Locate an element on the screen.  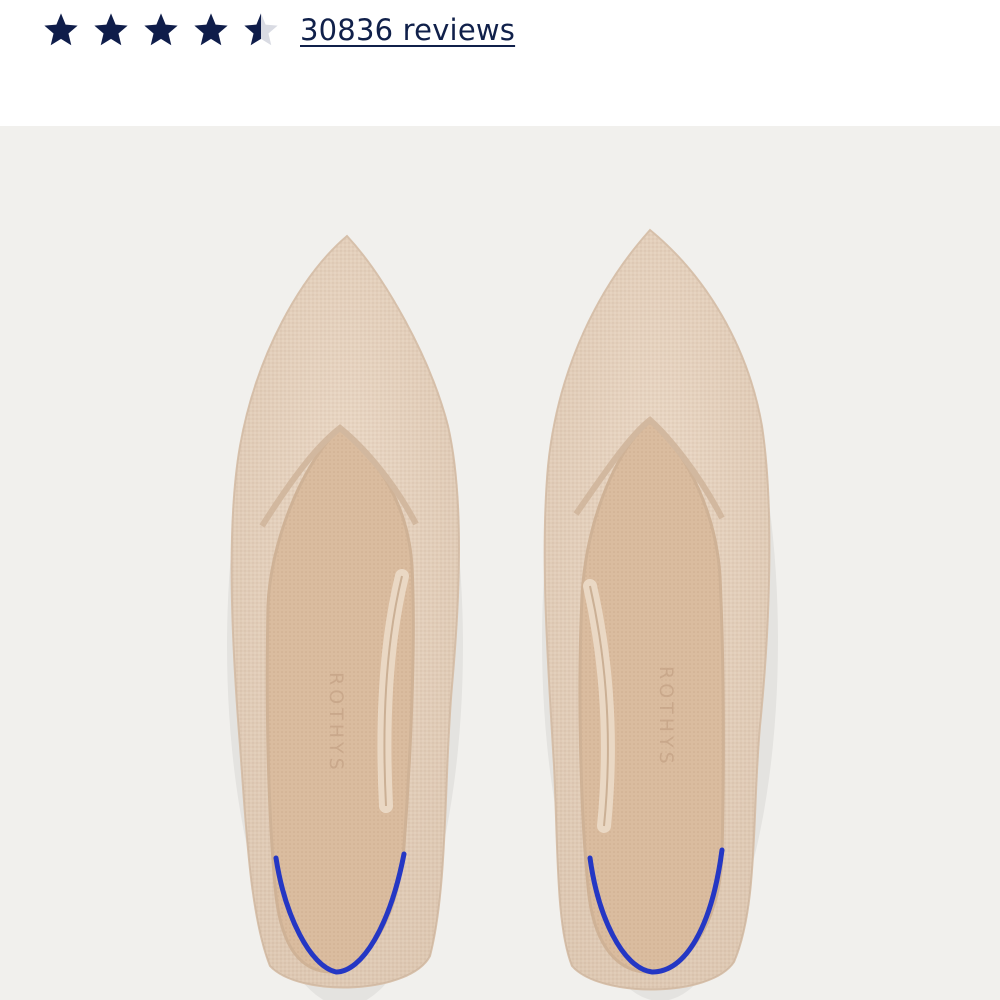
rating-summary: 30836 reviews is located at coordinates (278, 30).